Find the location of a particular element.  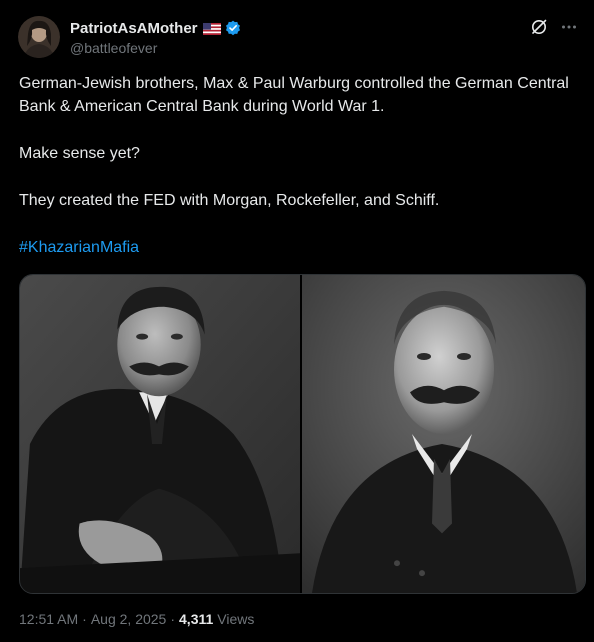

hashtag-link: #KhazarianMafia is located at coordinates (79, 247).